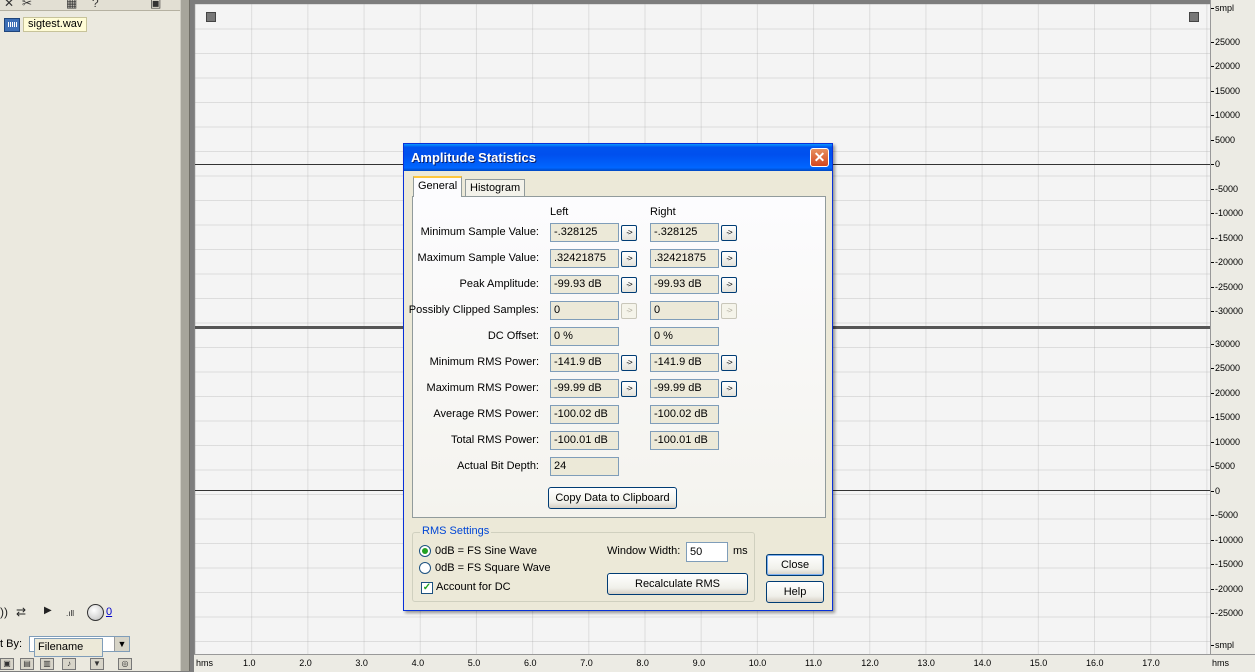 This screenshot has height=672, width=1255. What do you see at coordinates (155, 5) in the screenshot?
I see `toolbar-view-icon: ▣` at bounding box center [155, 5].